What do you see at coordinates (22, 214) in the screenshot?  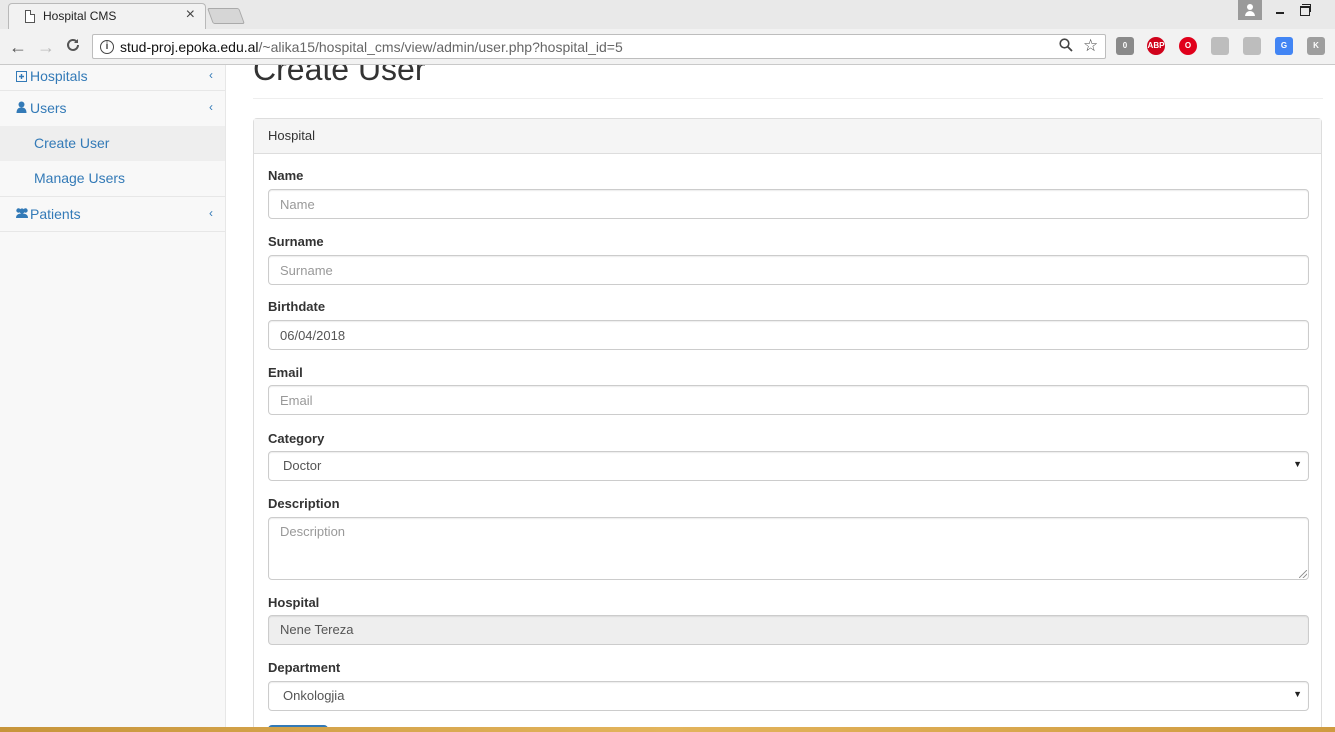 I see `users-icon` at bounding box center [22, 214].